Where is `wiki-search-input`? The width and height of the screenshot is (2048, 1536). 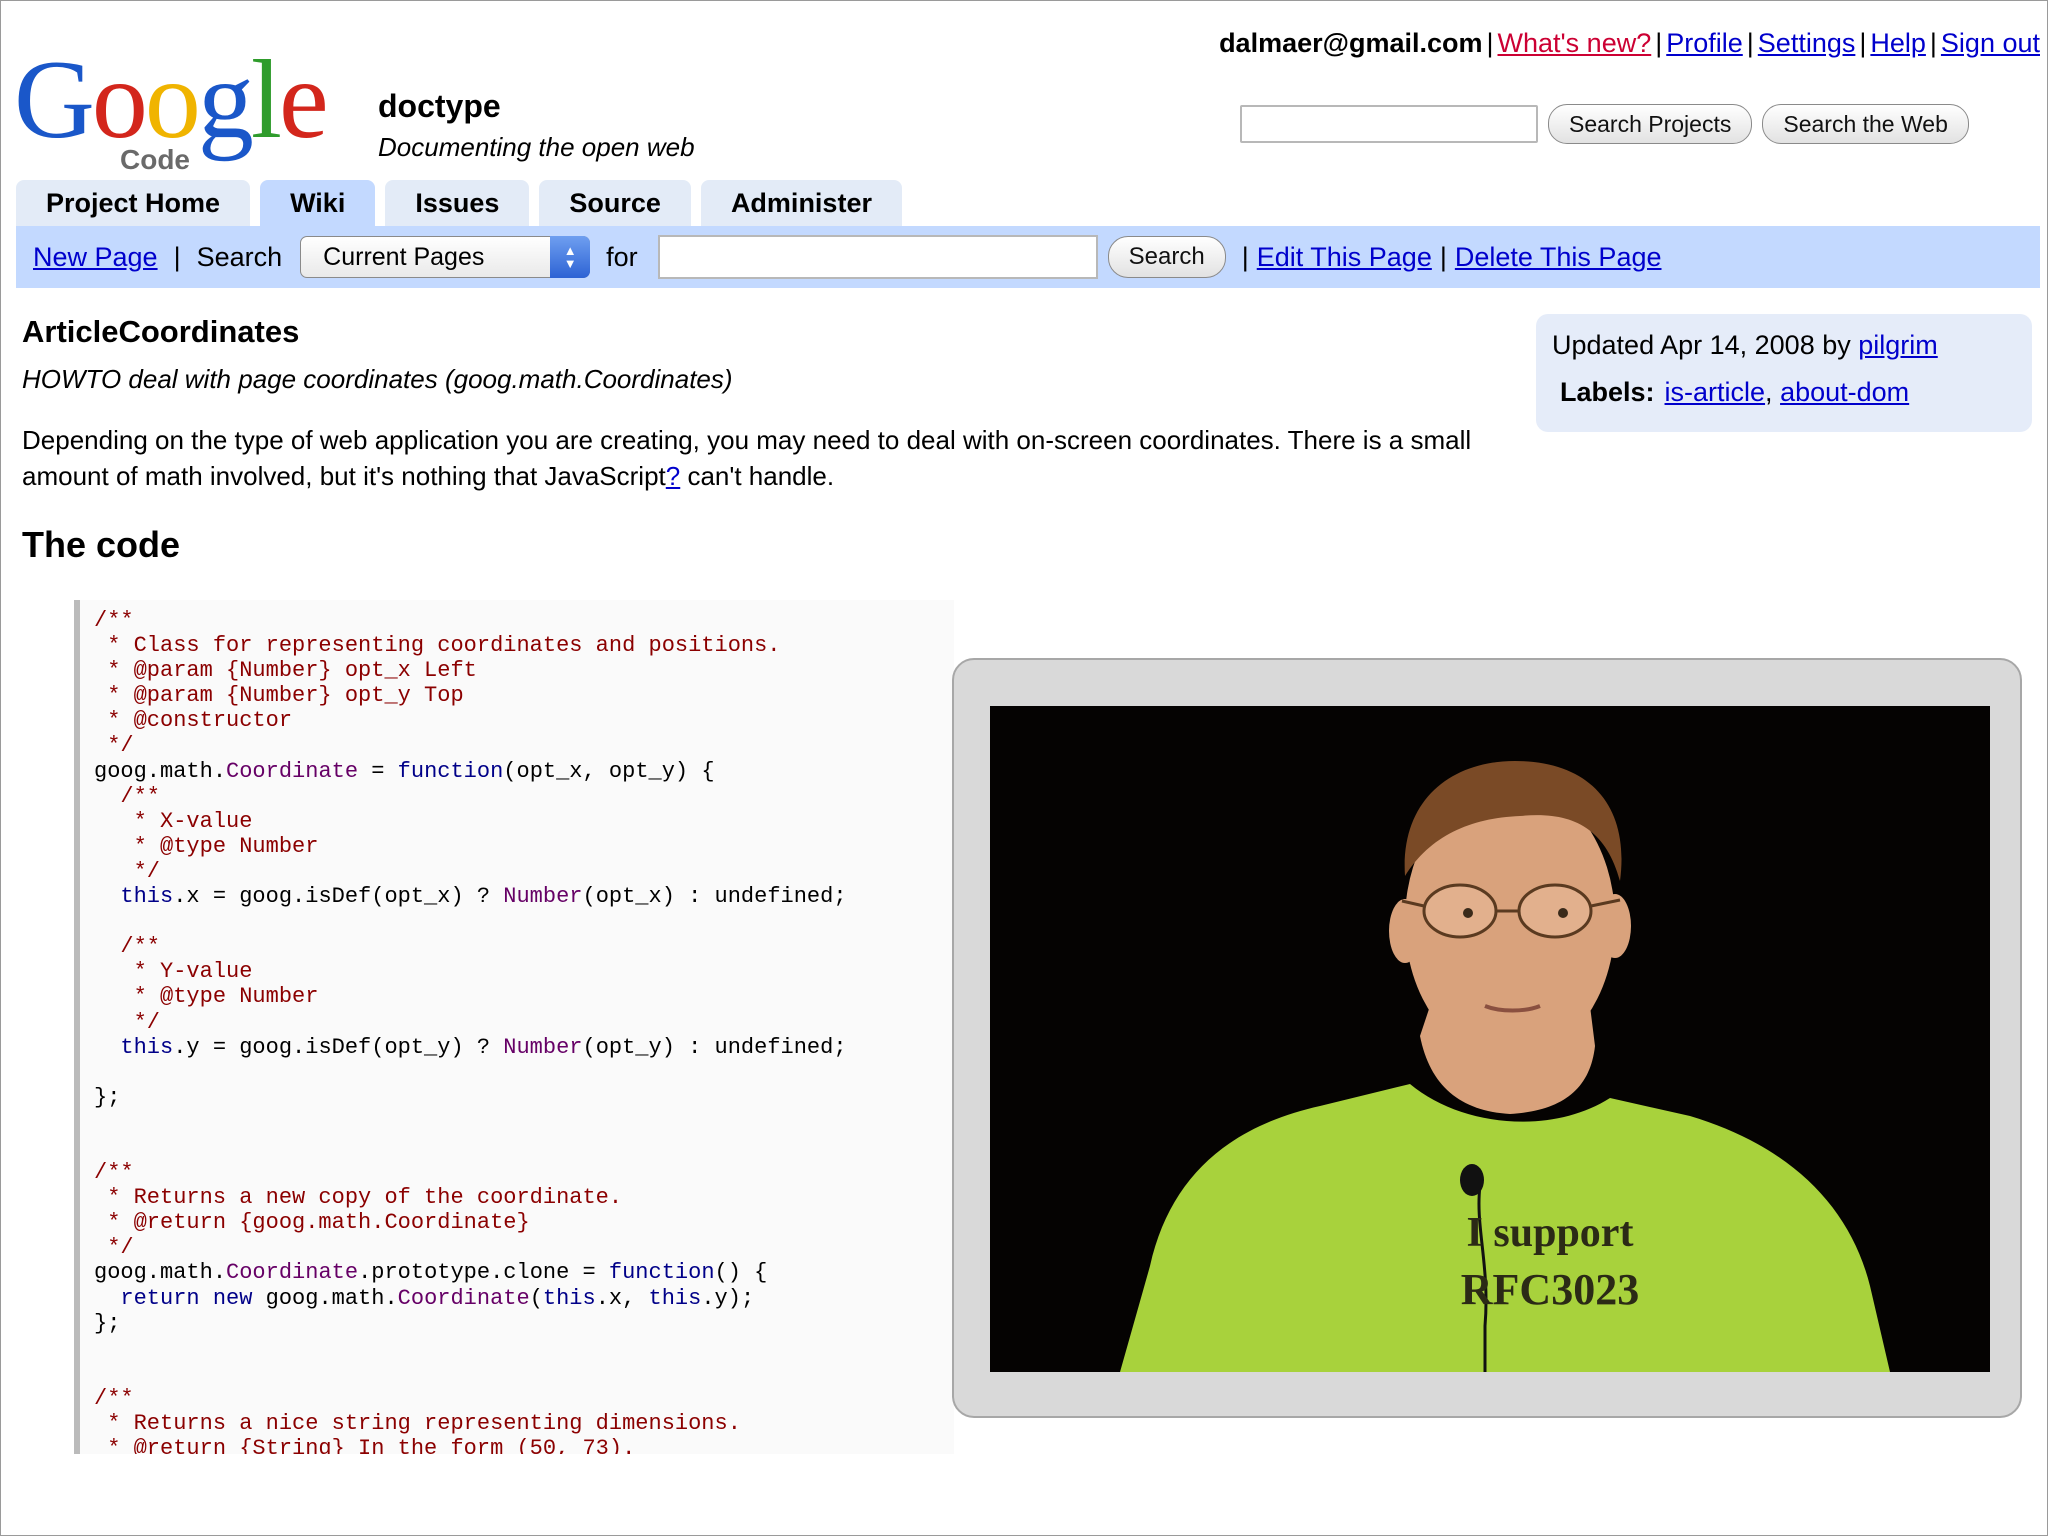
wiki-search-input is located at coordinates (877, 257).